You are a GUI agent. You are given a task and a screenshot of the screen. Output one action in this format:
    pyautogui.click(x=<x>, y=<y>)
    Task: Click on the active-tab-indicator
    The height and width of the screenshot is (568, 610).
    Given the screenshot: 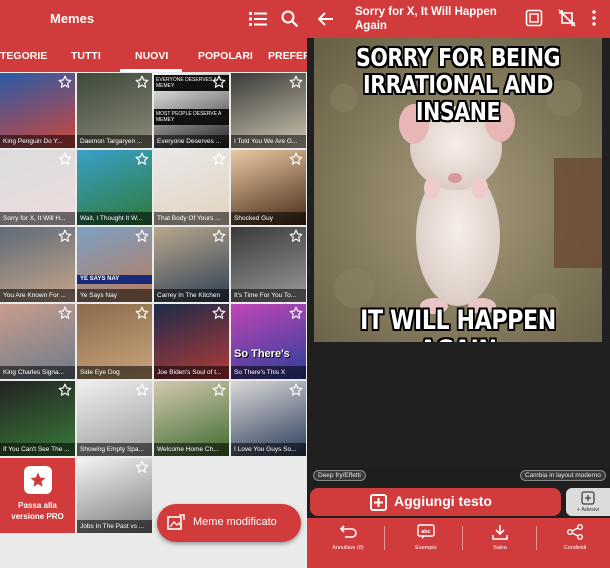 What is the action you would take?
    pyautogui.click(x=151, y=70)
    